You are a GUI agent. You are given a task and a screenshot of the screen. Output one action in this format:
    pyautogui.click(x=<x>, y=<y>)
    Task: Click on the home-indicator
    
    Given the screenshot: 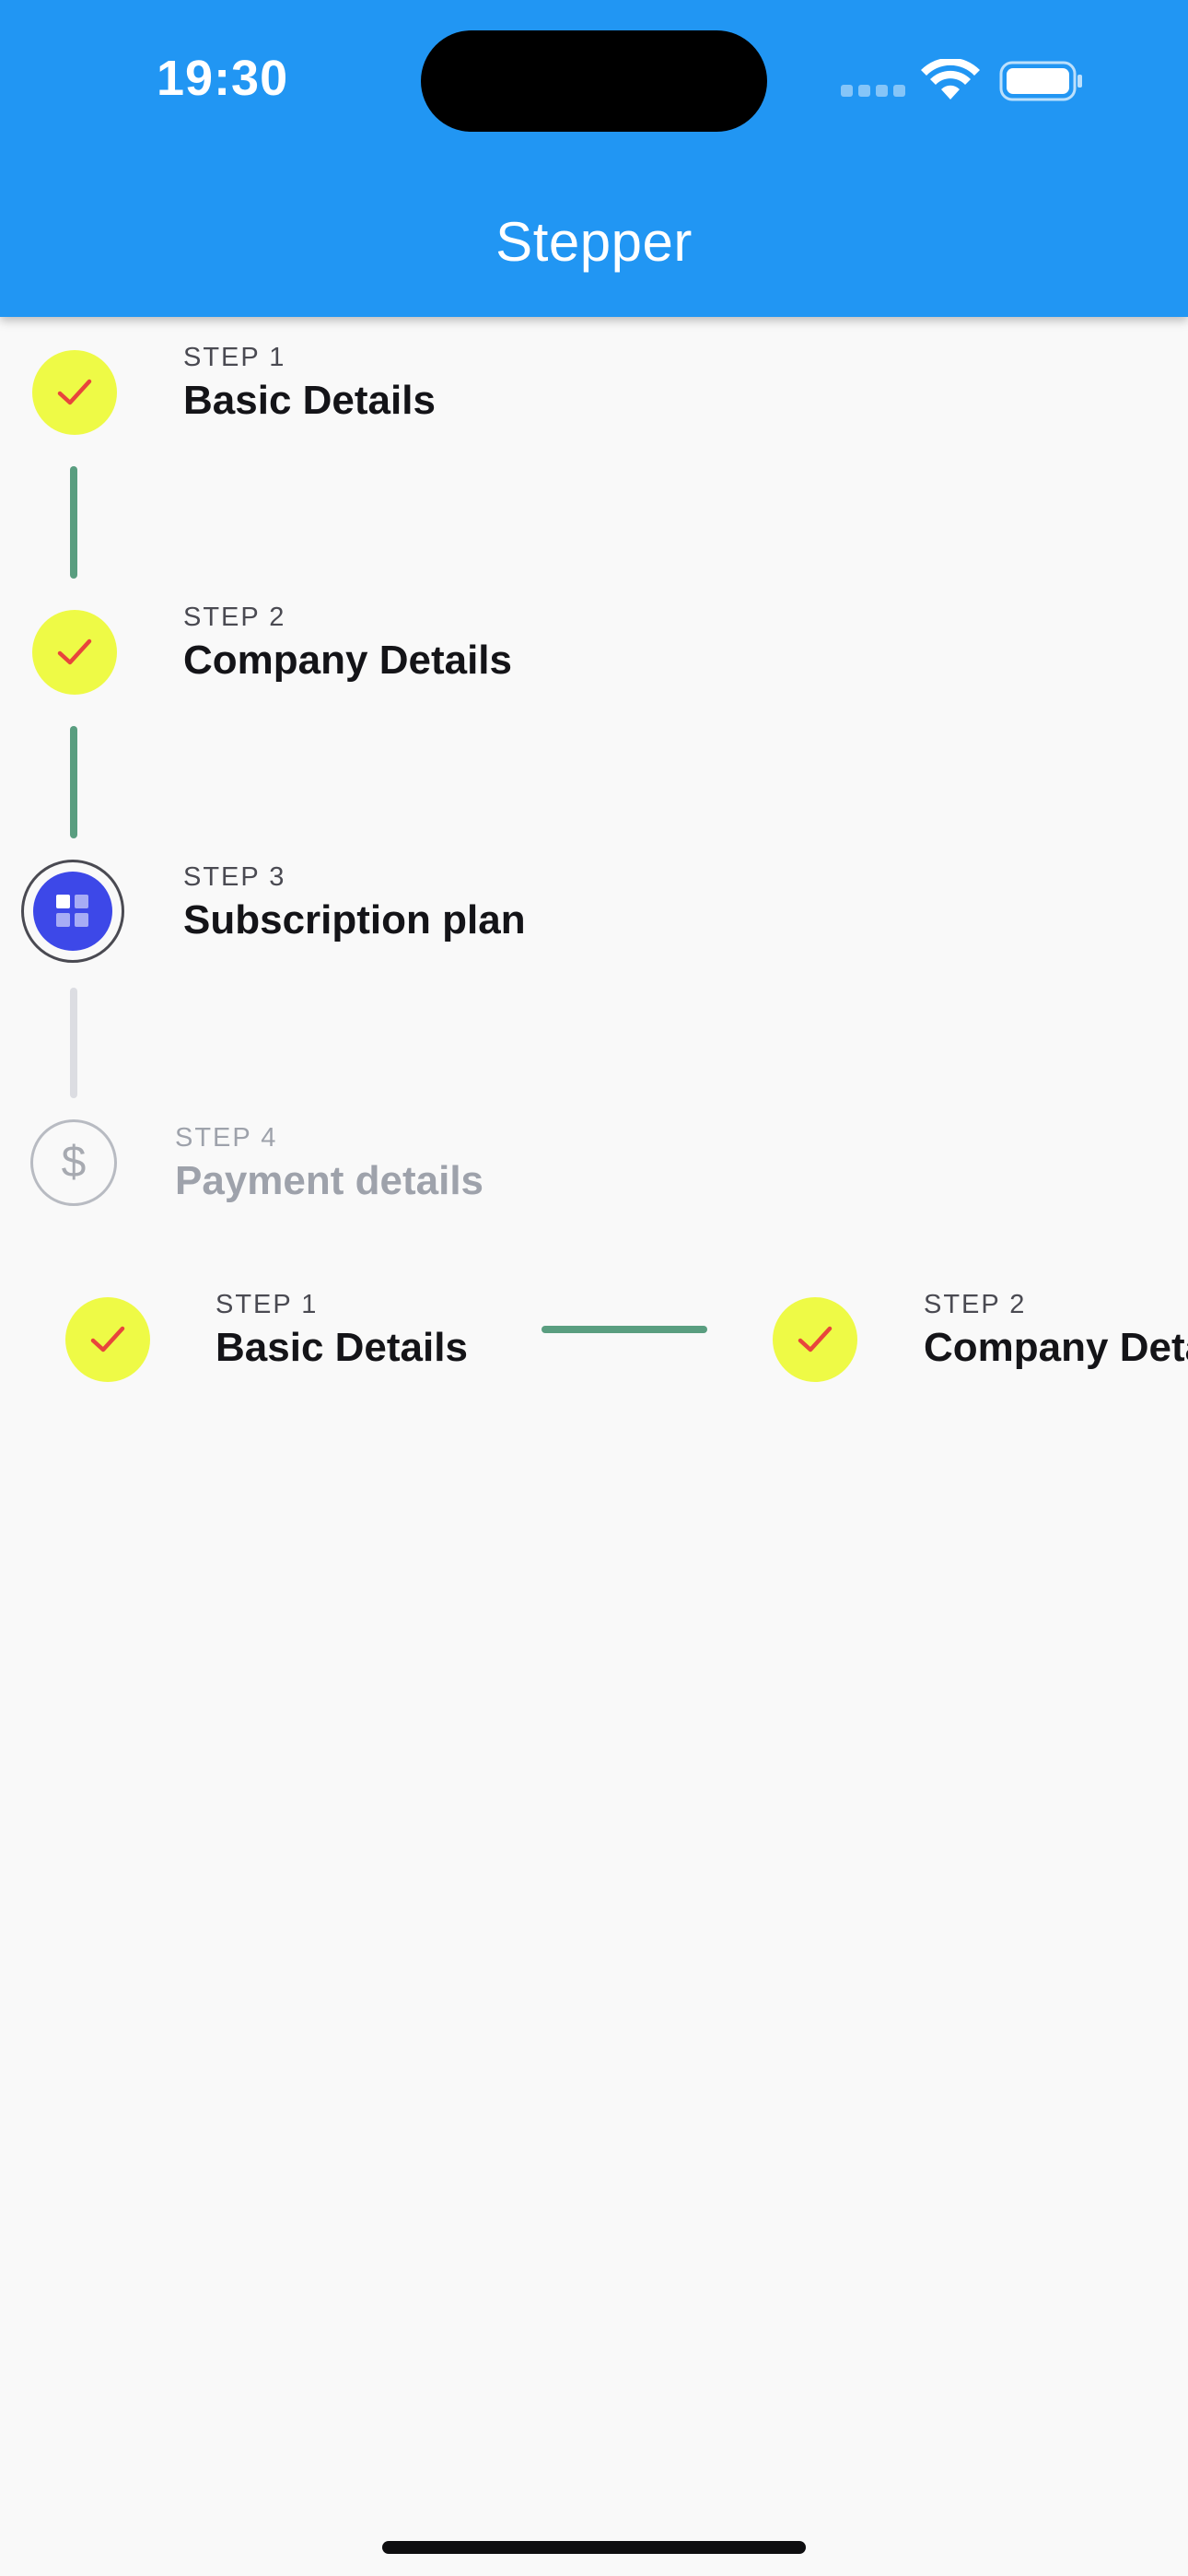 What is the action you would take?
    pyautogui.click(x=594, y=2547)
    